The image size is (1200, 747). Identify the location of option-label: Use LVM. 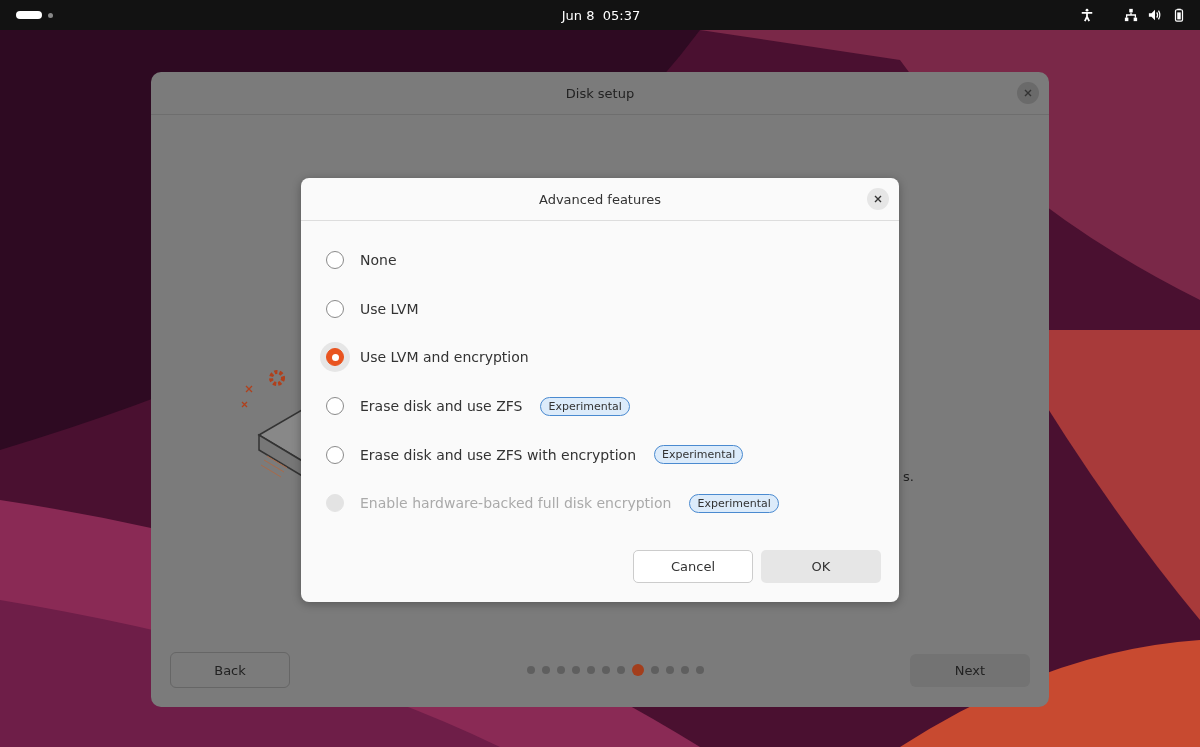
(389, 308).